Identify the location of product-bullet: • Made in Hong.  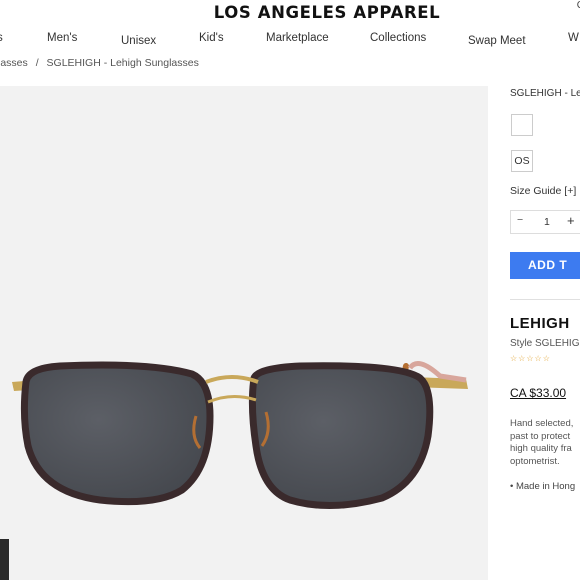
(543, 486).